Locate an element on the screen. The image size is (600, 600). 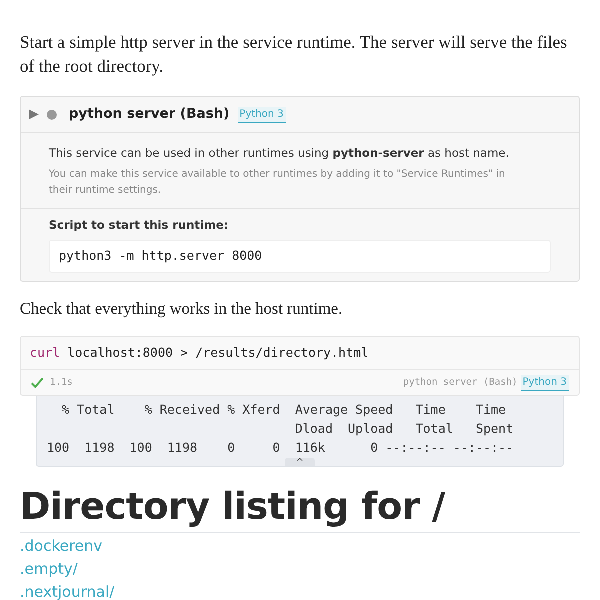
page-heading: Directory listing for / is located at coordinates (300, 508).